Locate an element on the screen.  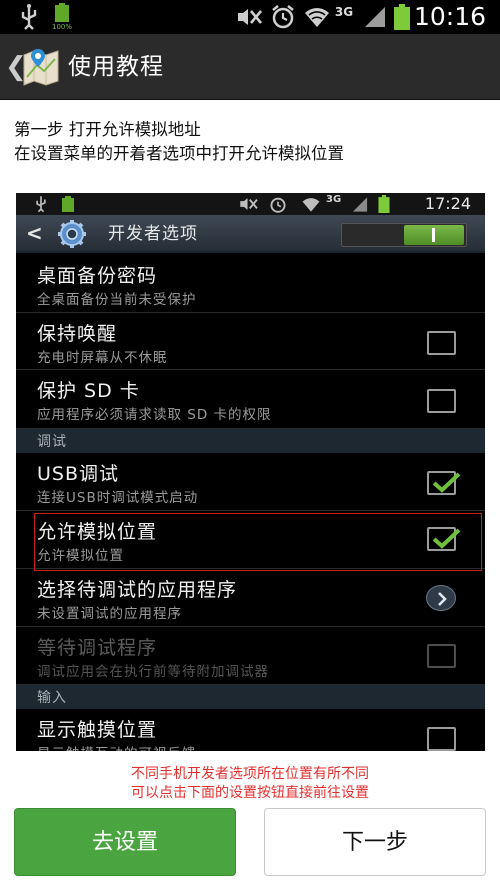
setting-title: 保持唤醒 is located at coordinates (77, 334).